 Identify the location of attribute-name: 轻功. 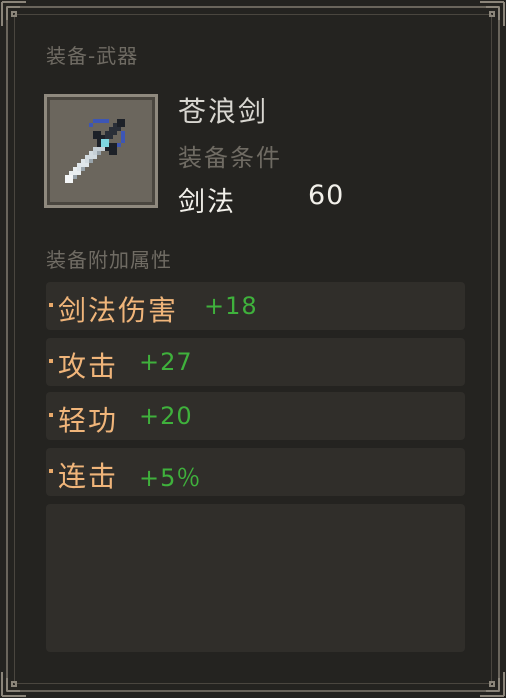
(88, 420).